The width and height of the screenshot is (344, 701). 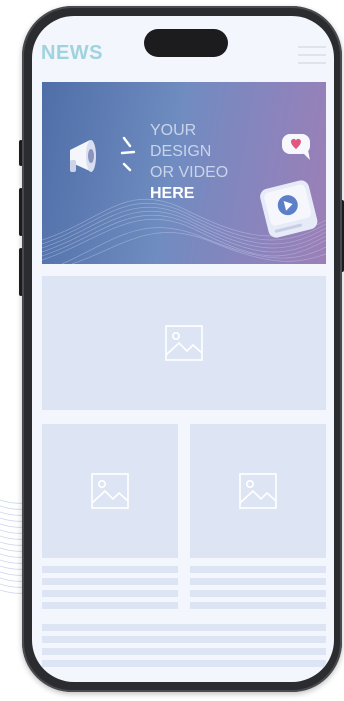 I want to click on article-image-placeholder-right, so click(x=258, y=491).